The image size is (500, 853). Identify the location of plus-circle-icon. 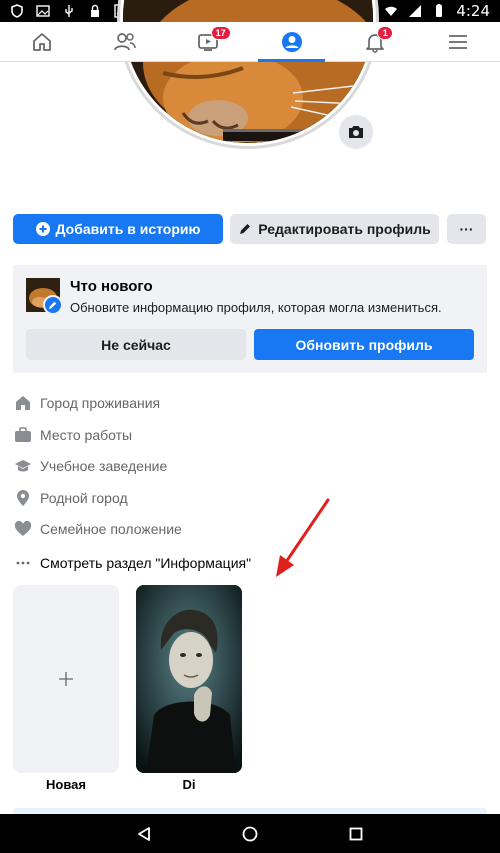
(42, 229).